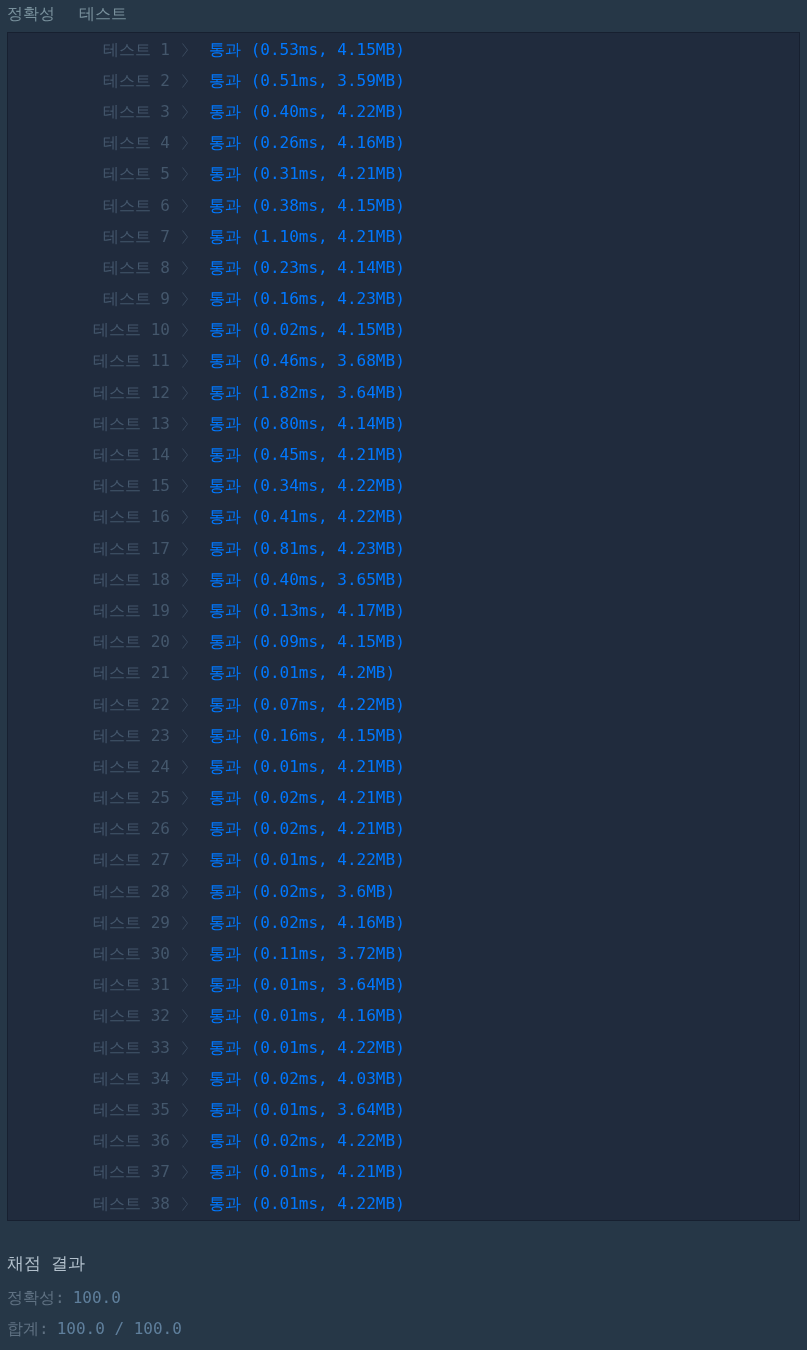 The height and width of the screenshot is (1350, 807). I want to click on test-result: 통과 (0.23ms, 4.14MB), so click(307, 267).